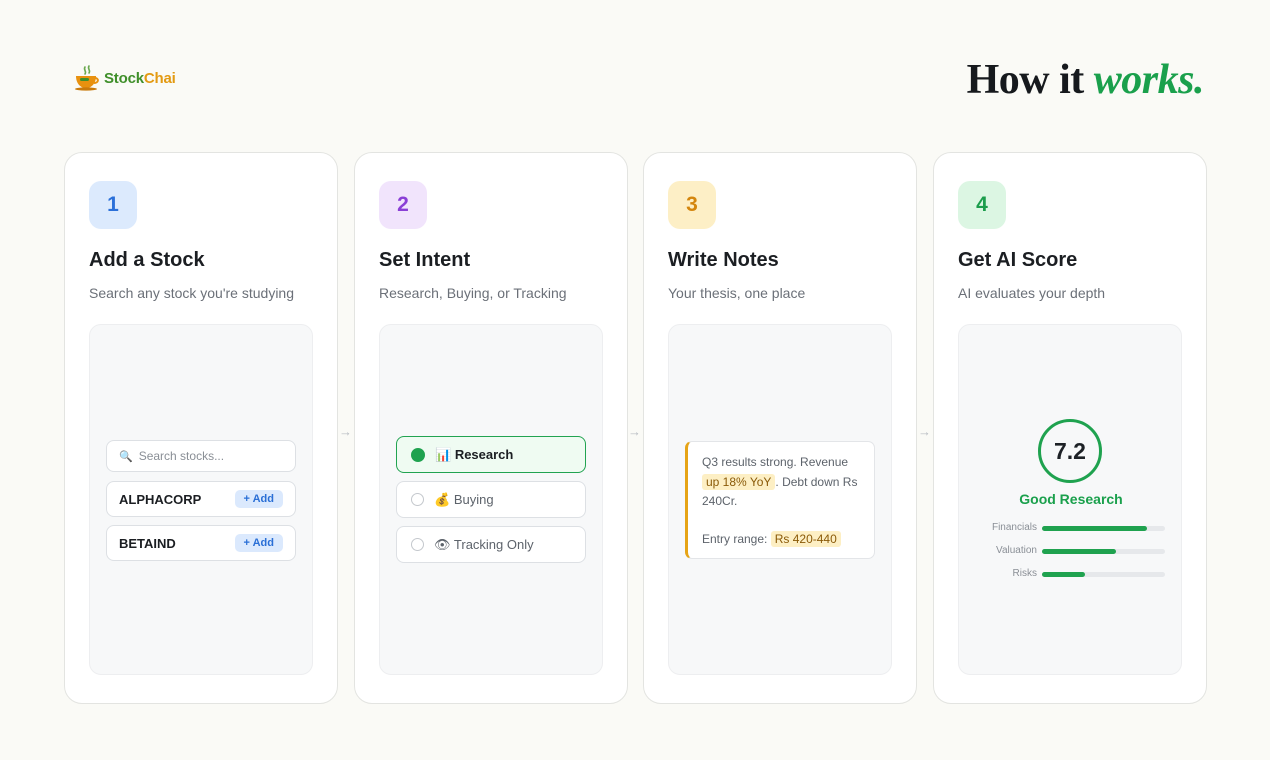 The height and width of the screenshot is (760, 1270). Describe the element at coordinates (126, 456) in the screenshot. I see `search-icon: 🔍` at that location.